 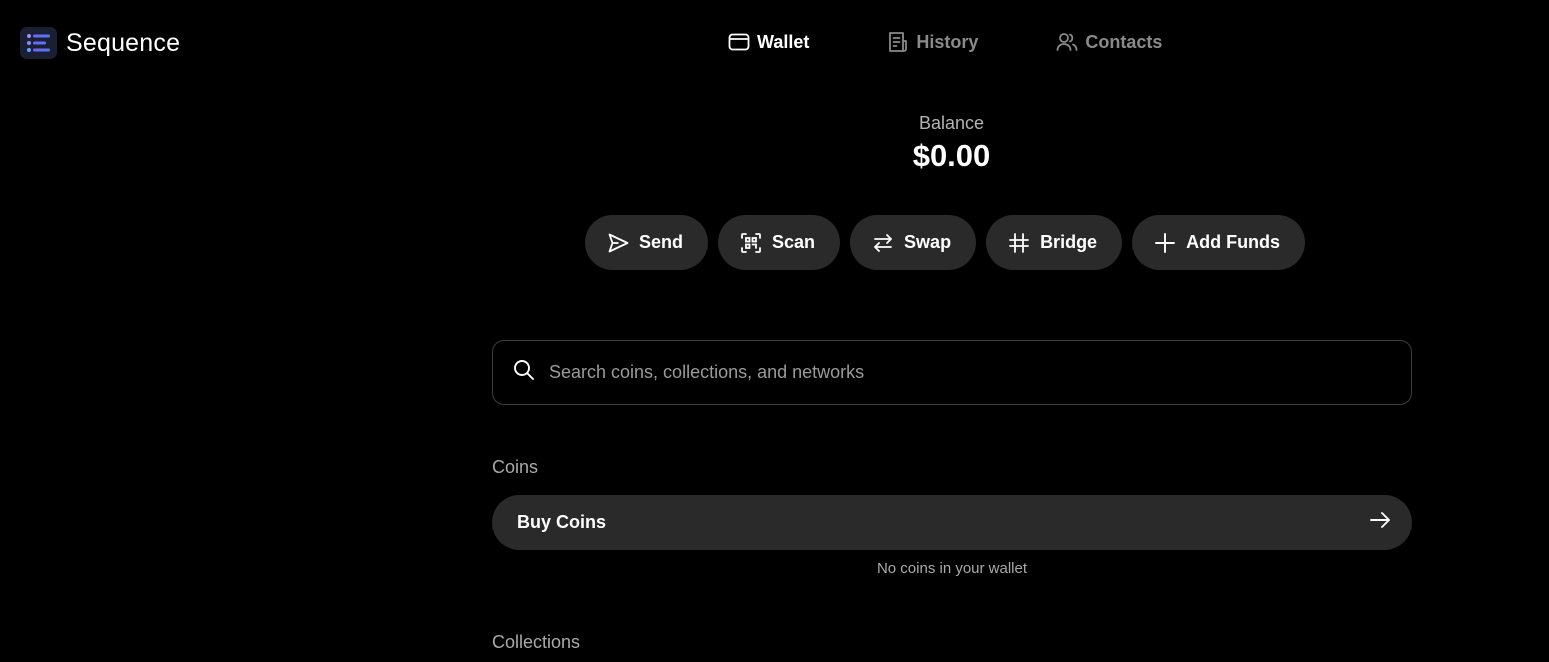 I want to click on coins-heading: Coins, so click(x=515, y=467).